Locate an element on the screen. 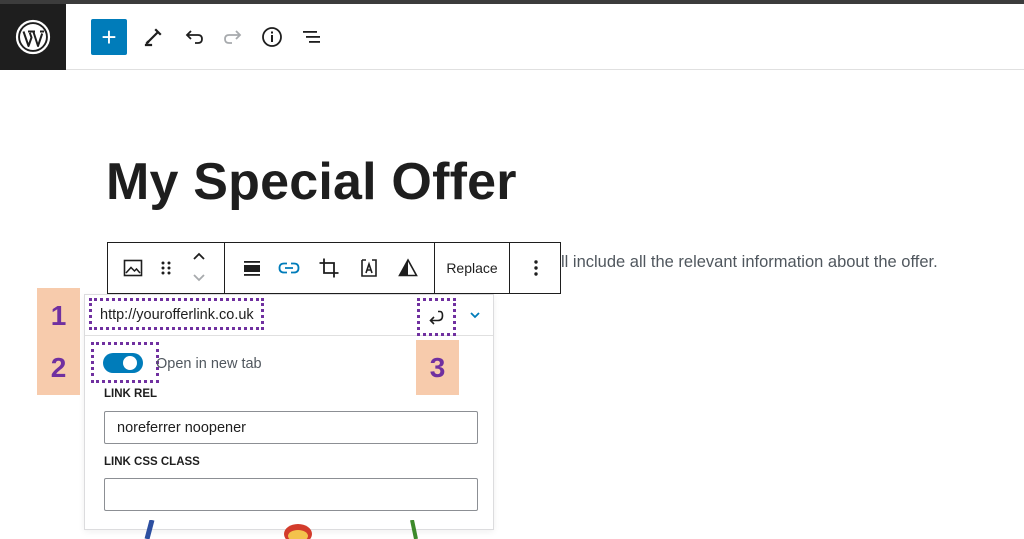  add-block-button: + is located at coordinates (109, 37).